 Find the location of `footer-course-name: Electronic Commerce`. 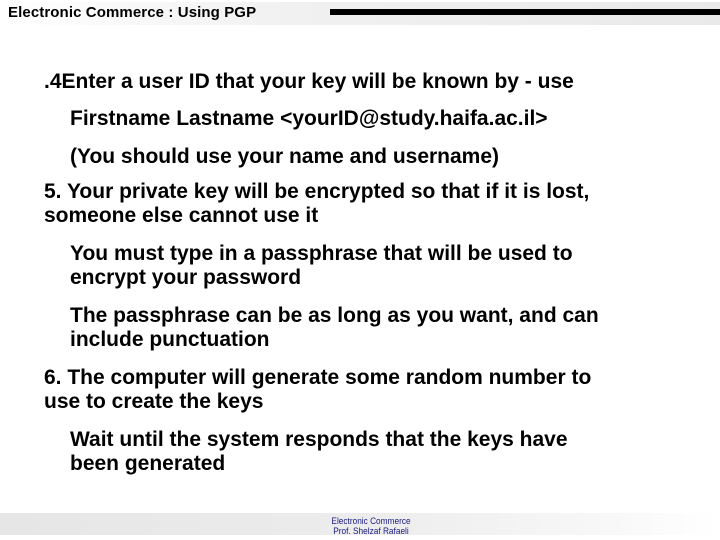

footer-course-name: Electronic Commerce is located at coordinates (371, 521).